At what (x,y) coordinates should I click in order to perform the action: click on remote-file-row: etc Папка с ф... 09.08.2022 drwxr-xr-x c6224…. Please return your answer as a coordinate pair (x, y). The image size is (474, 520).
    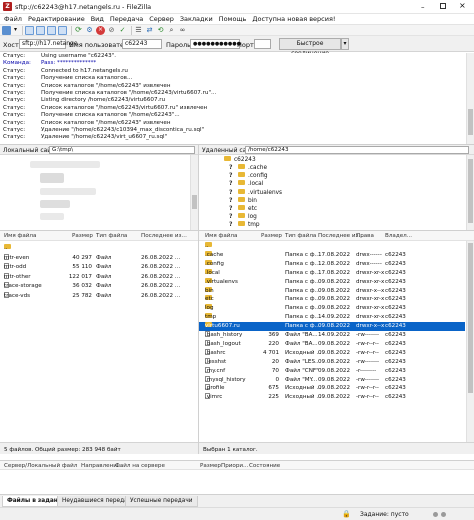
    Looking at the image, I should click on (332, 299).